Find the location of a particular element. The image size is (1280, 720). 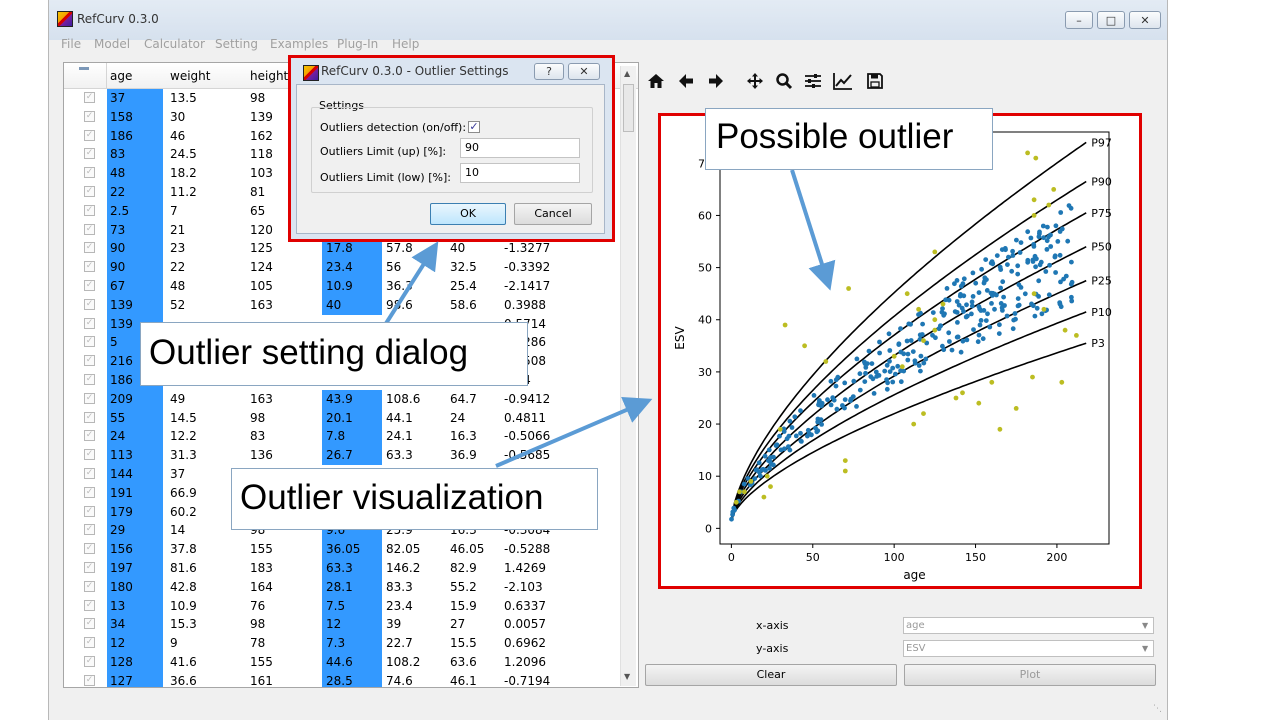

possible-outlier-callout: Possible outlier is located at coordinates (849, 139).